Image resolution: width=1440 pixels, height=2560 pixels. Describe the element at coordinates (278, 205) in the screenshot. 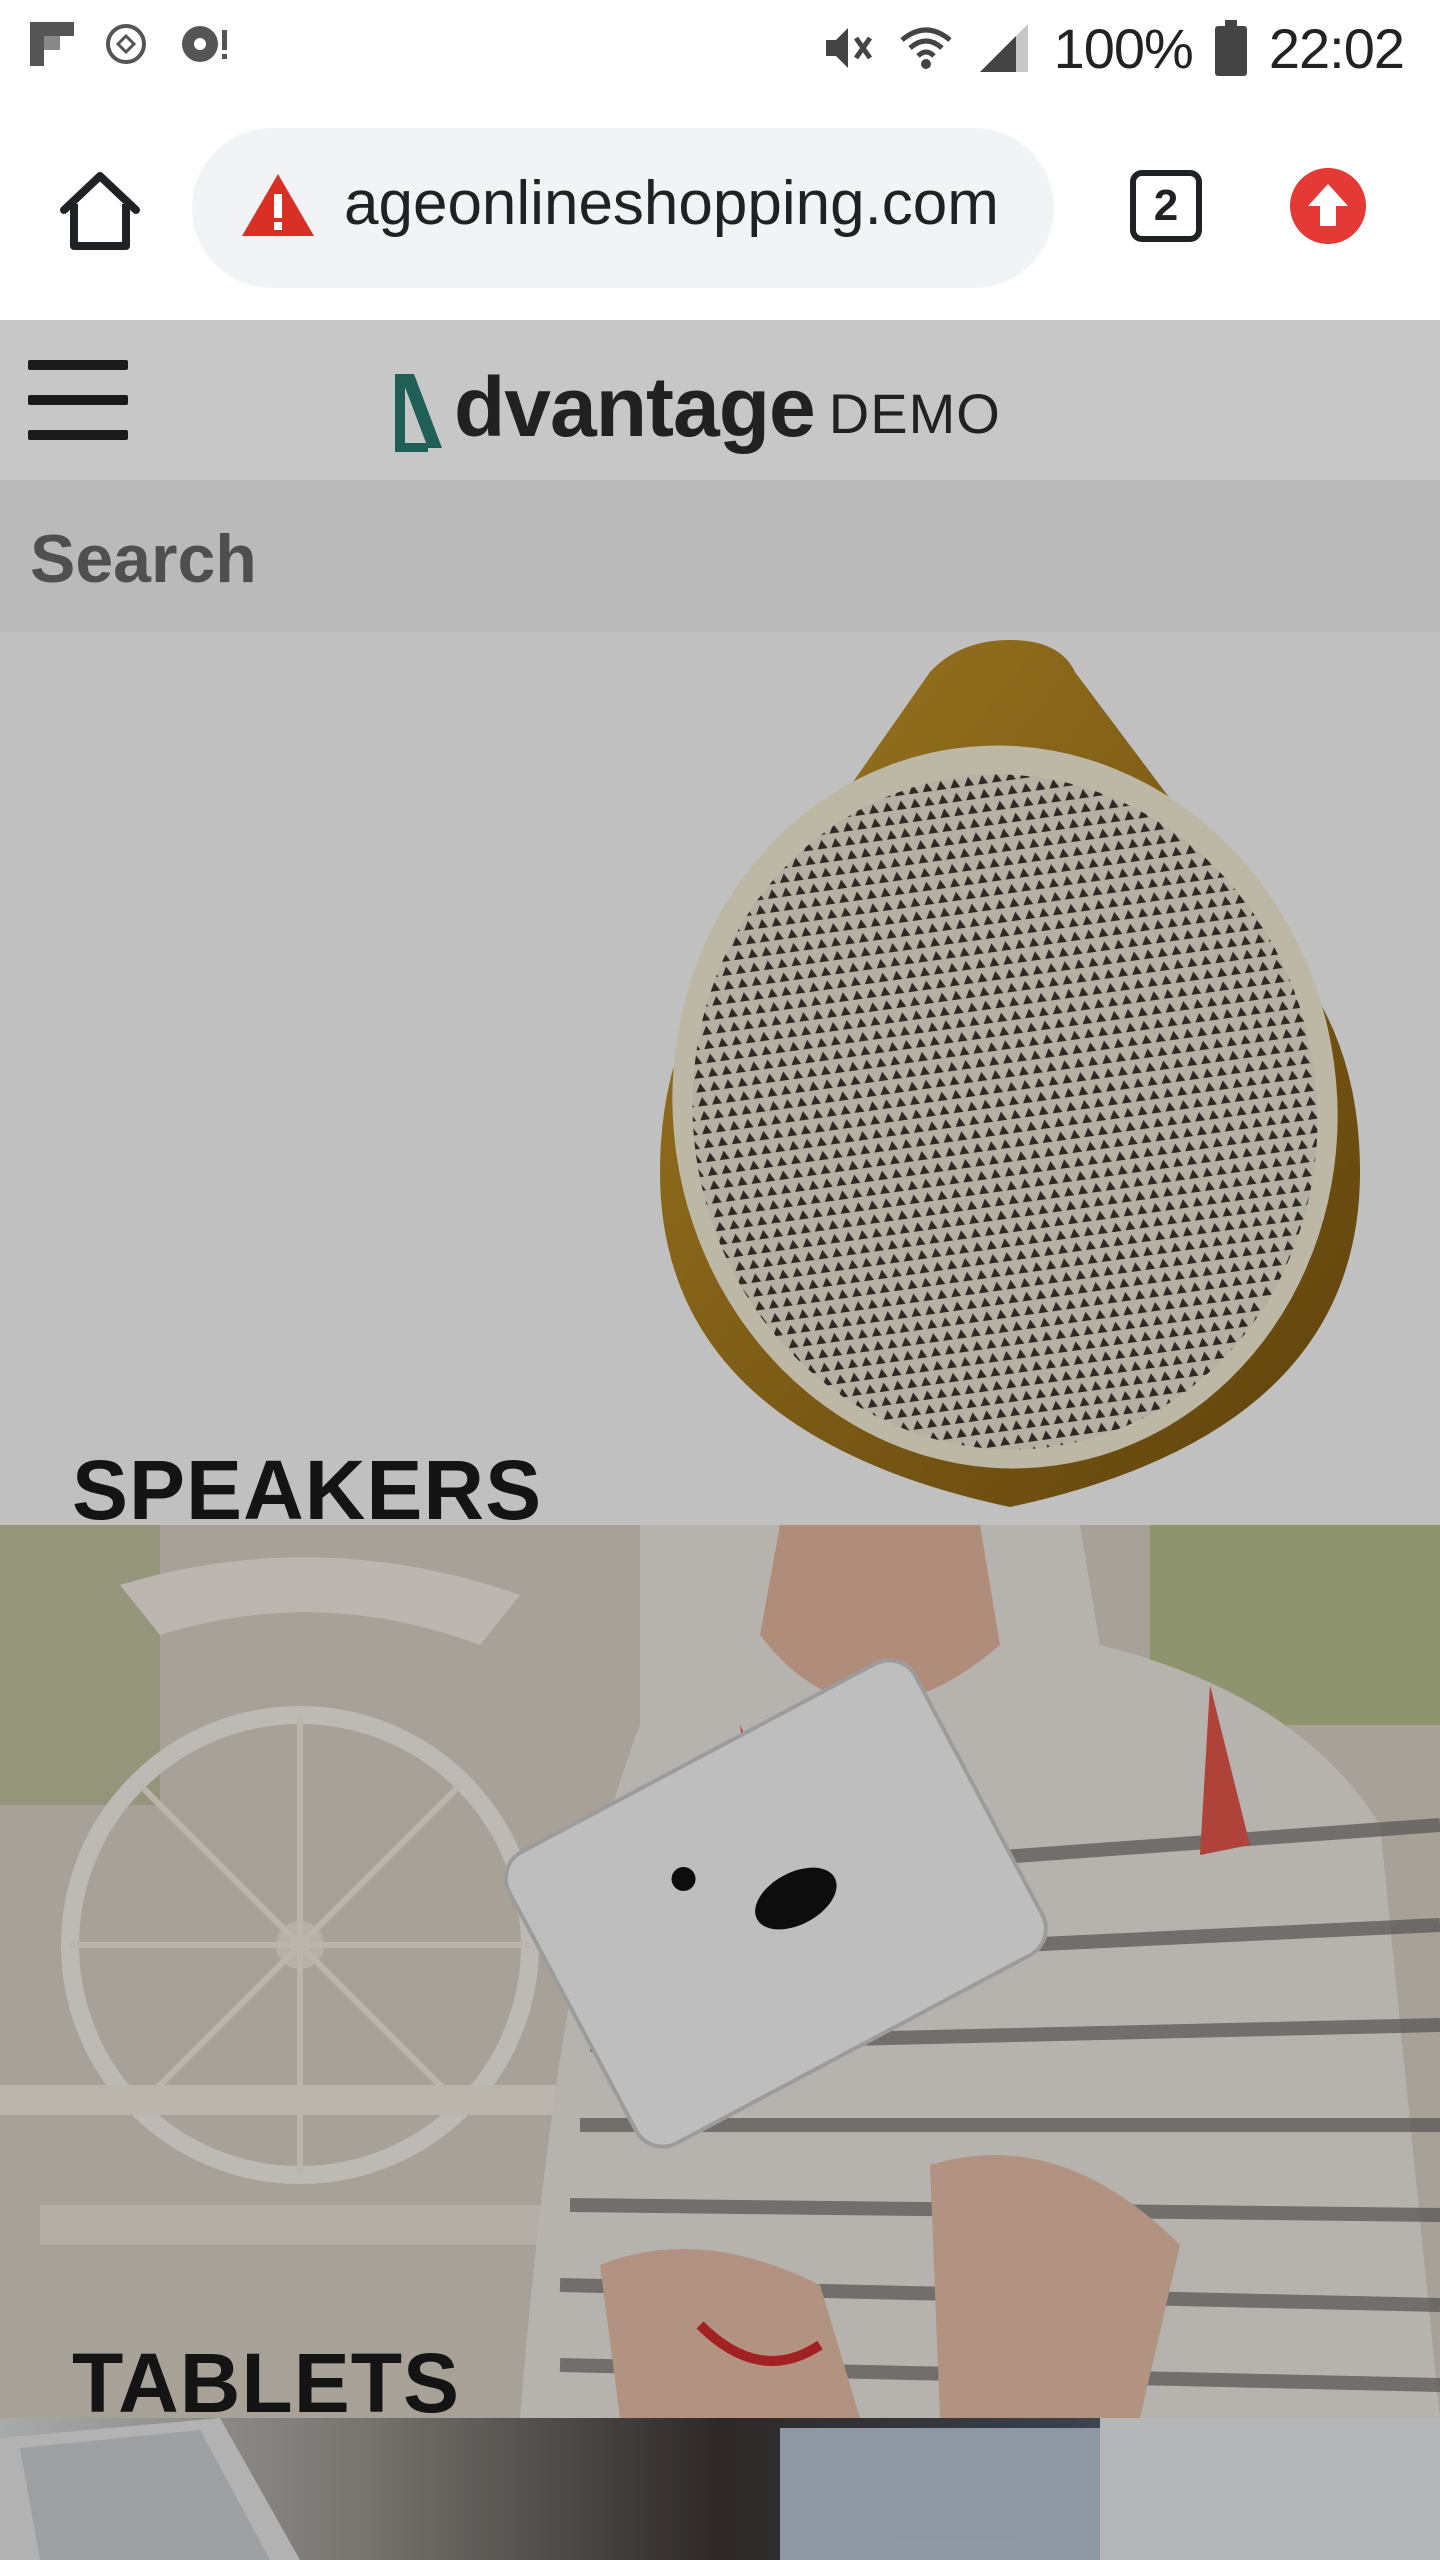

I see `not-secure-warning-icon` at that location.